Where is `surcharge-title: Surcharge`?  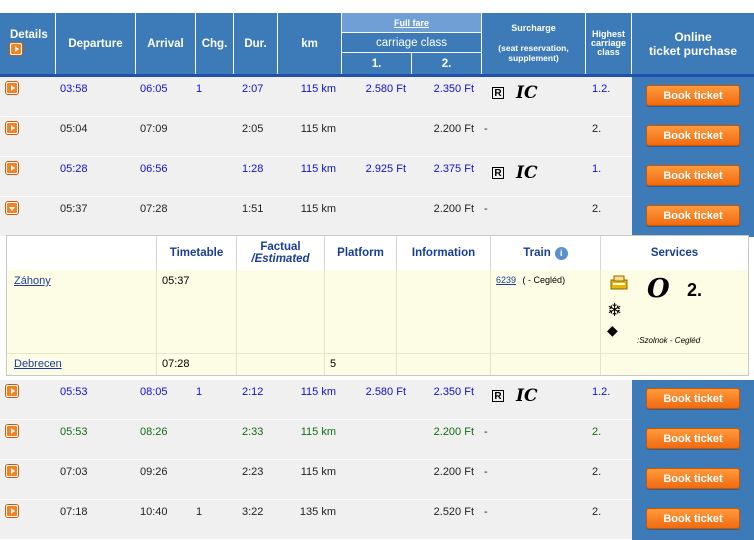
surcharge-title: Surcharge is located at coordinates (533, 28).